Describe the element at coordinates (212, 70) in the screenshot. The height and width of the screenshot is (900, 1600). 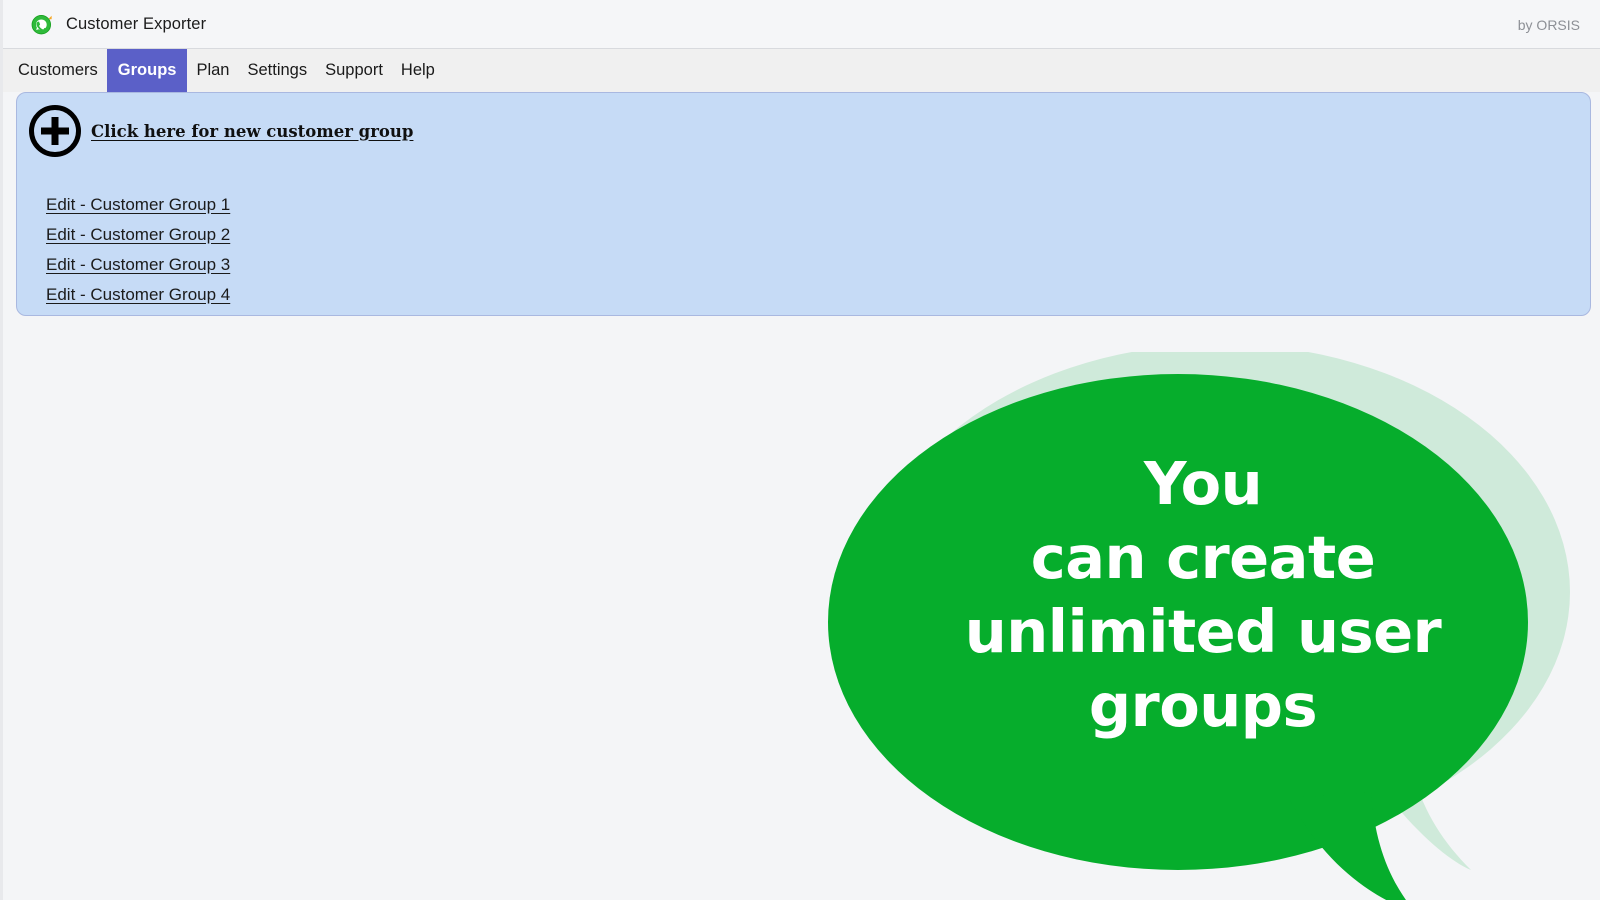
I see `menu-item-plan: Plan` at that location.